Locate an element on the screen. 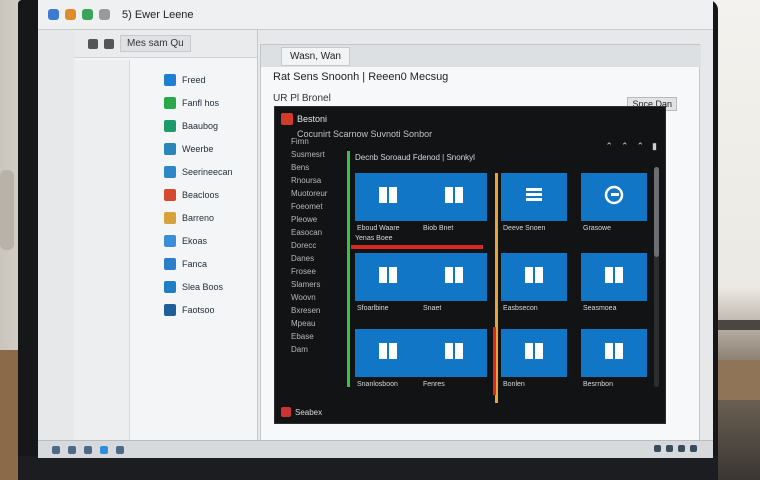 The height and width of the screenshot is (480, 760). menu-item: Slamers is located at coordinates (321, 286).